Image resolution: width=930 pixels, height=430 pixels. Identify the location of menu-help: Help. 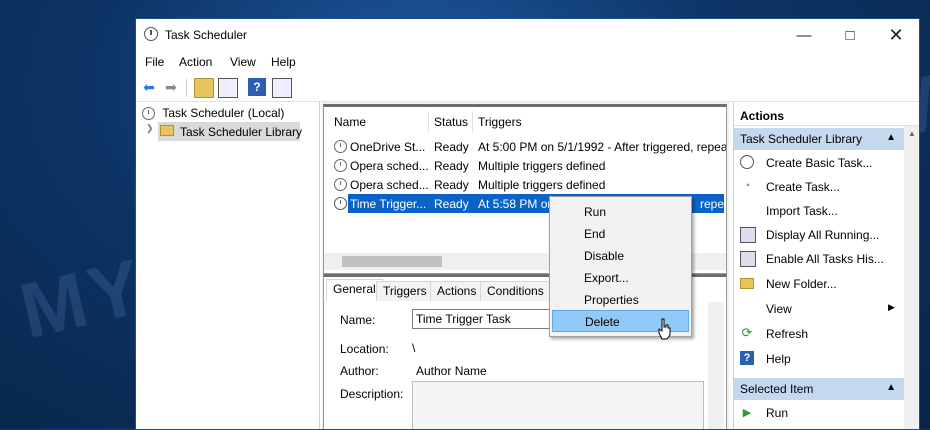
(283, 62).